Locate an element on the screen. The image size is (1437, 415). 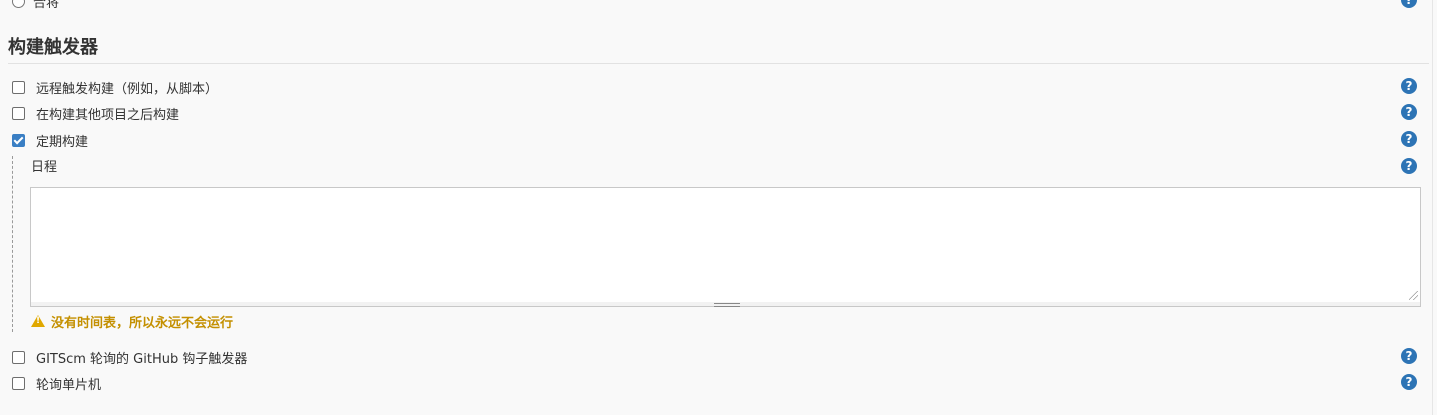
help-icon-github-hook: ? is located at coordinates (1409, 356).